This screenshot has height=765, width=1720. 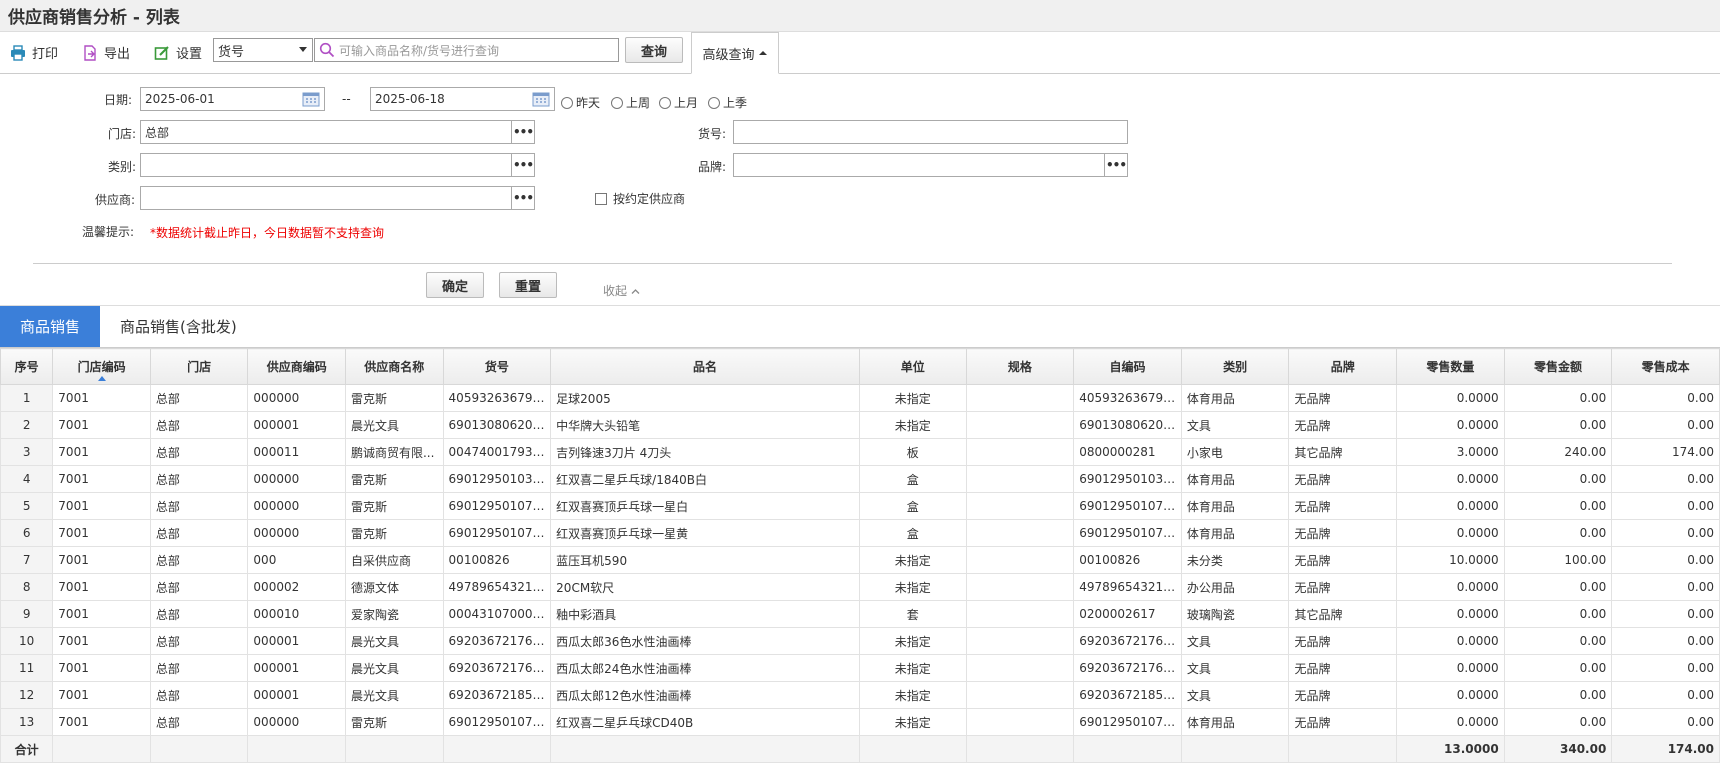 What do you see at coordinates (712, 167) in the screenshot?
I see `brand-label: 品牌:` at bounding box center [712, 167].